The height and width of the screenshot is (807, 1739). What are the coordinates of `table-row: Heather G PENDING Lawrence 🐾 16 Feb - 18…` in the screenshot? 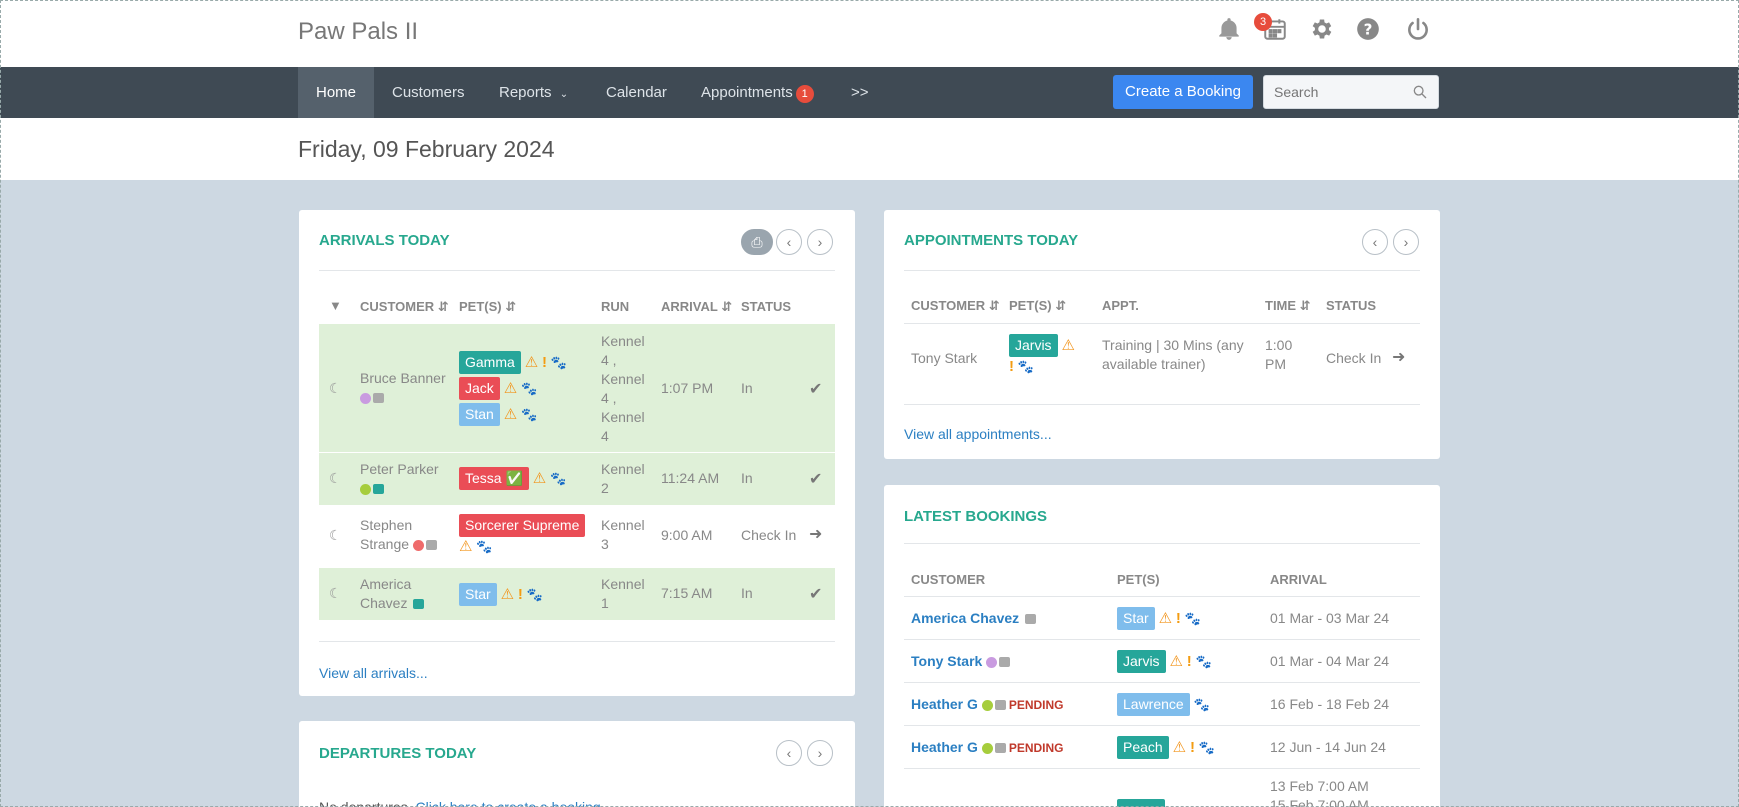 It's located at (1162, 704).